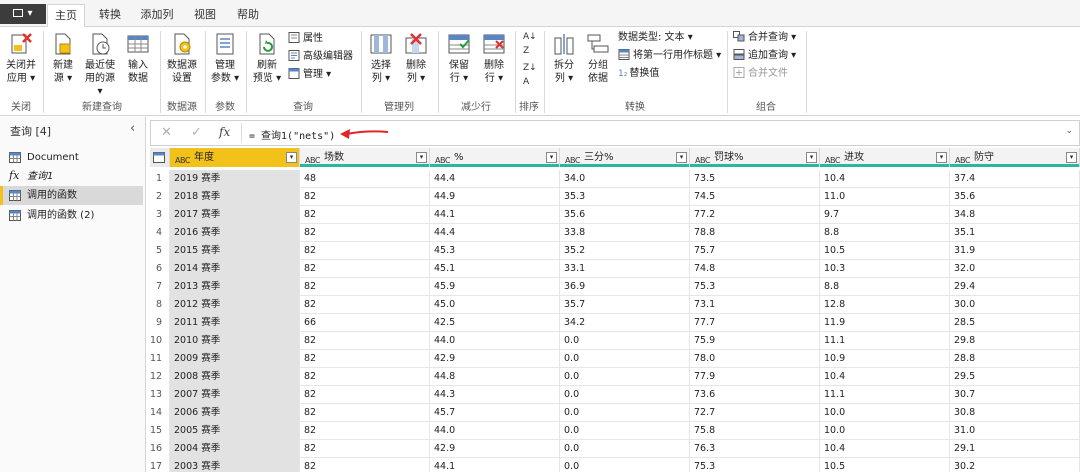  I want to click on table-cell: 10.9, so click(885, 359).